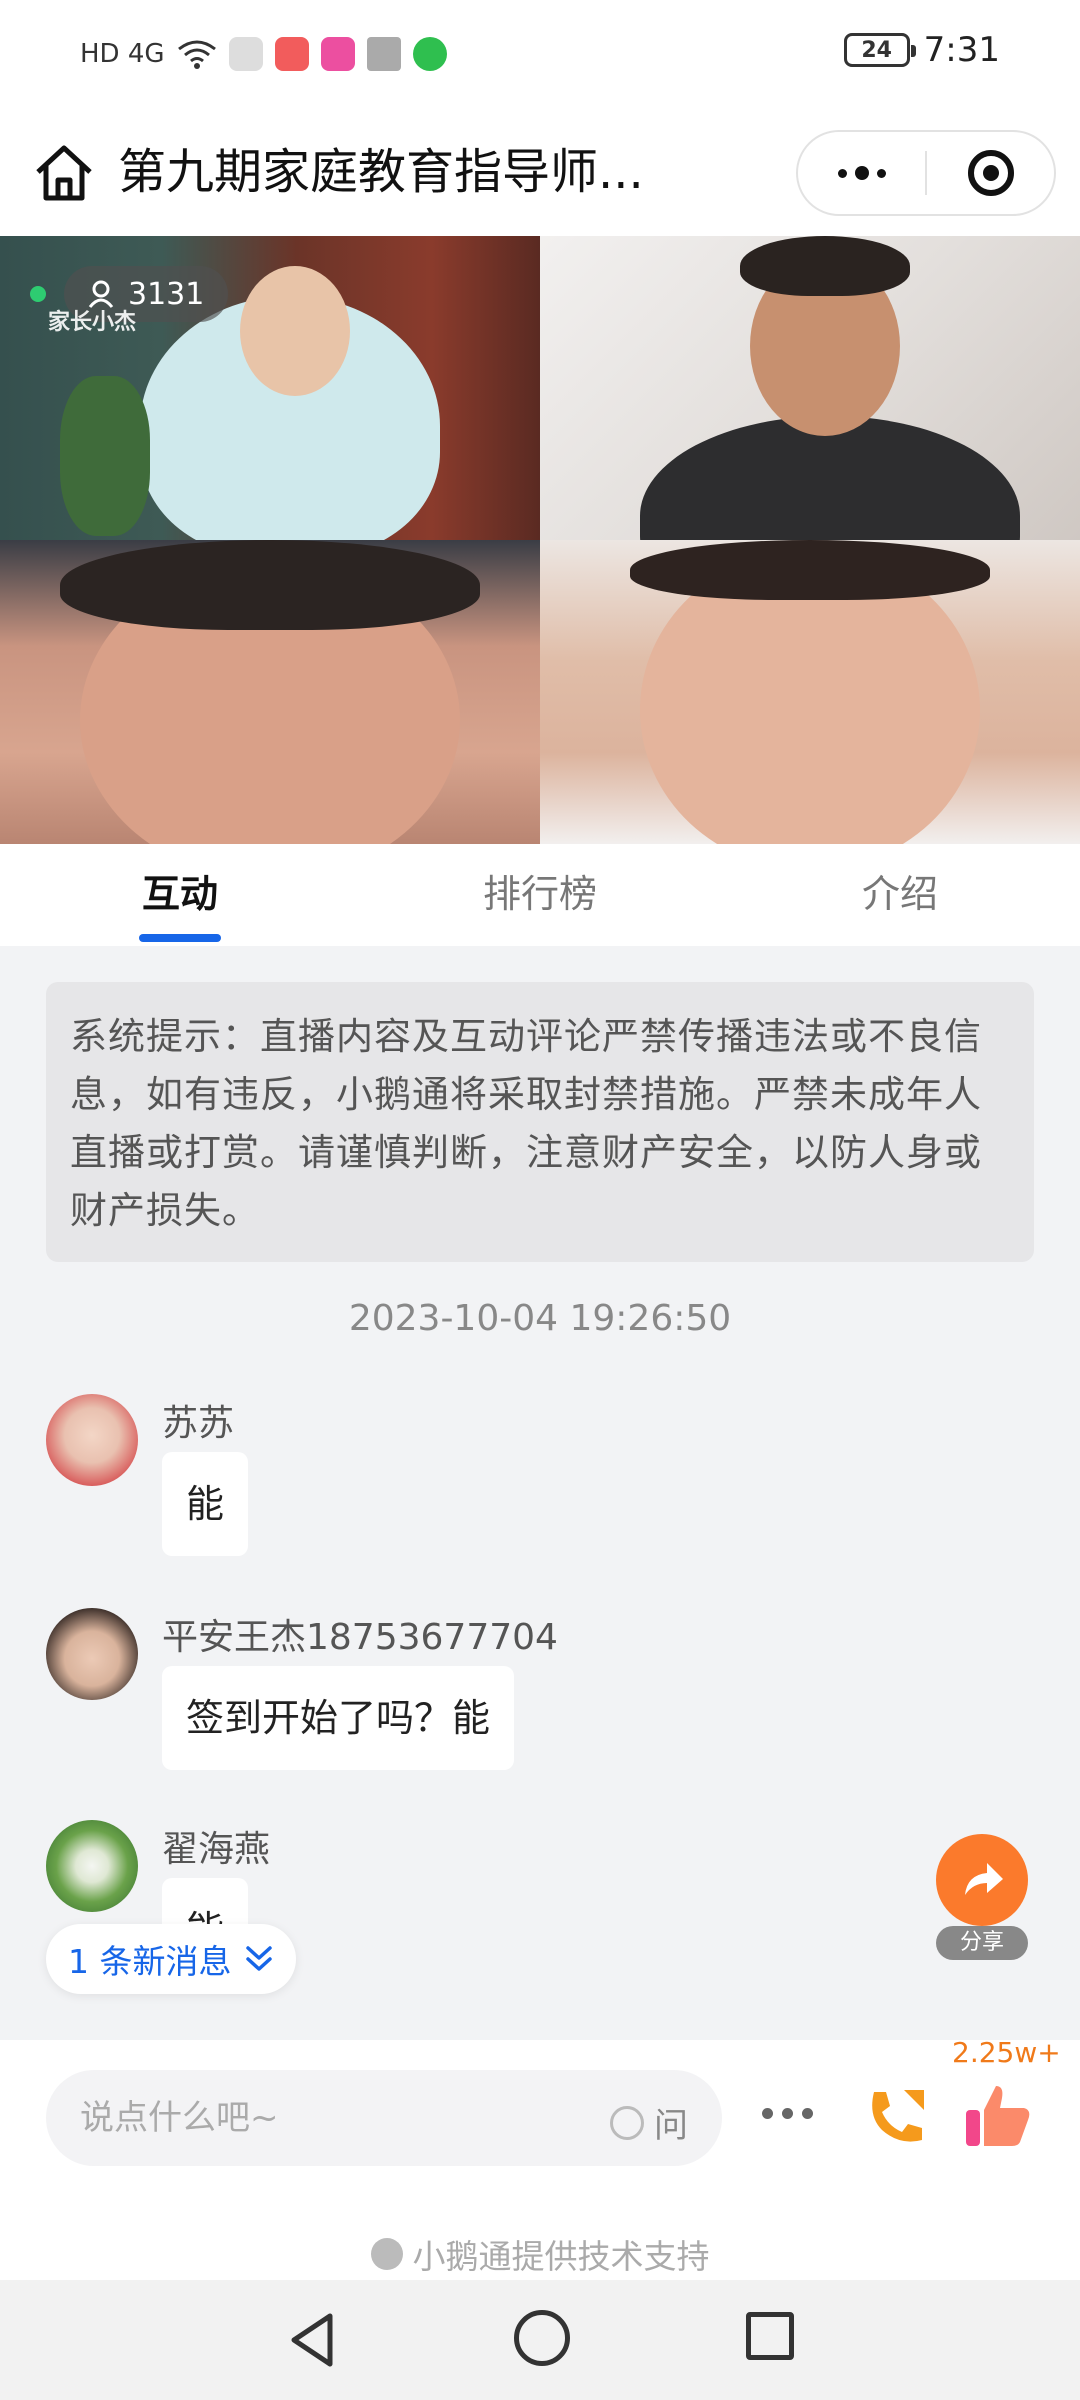 Image resolution: width=1080 pixels, height=2400 pixels. Describe the element at coordinates (896, 2118) in the screenshot. I see `phone-call-icon` at that location.